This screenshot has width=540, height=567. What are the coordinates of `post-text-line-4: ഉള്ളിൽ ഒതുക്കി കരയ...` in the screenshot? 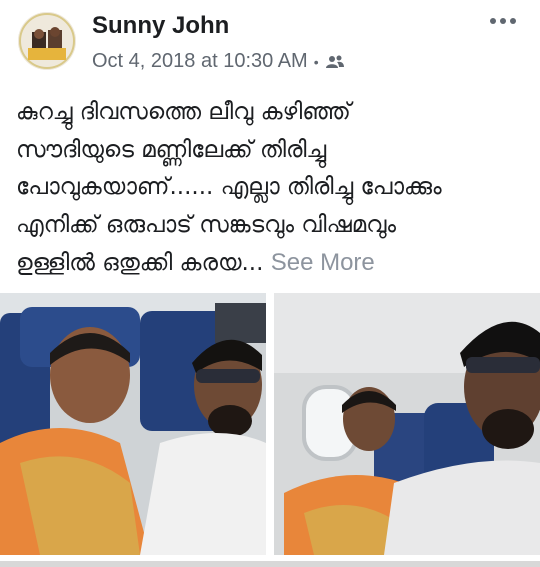 It's located at (140, 263).